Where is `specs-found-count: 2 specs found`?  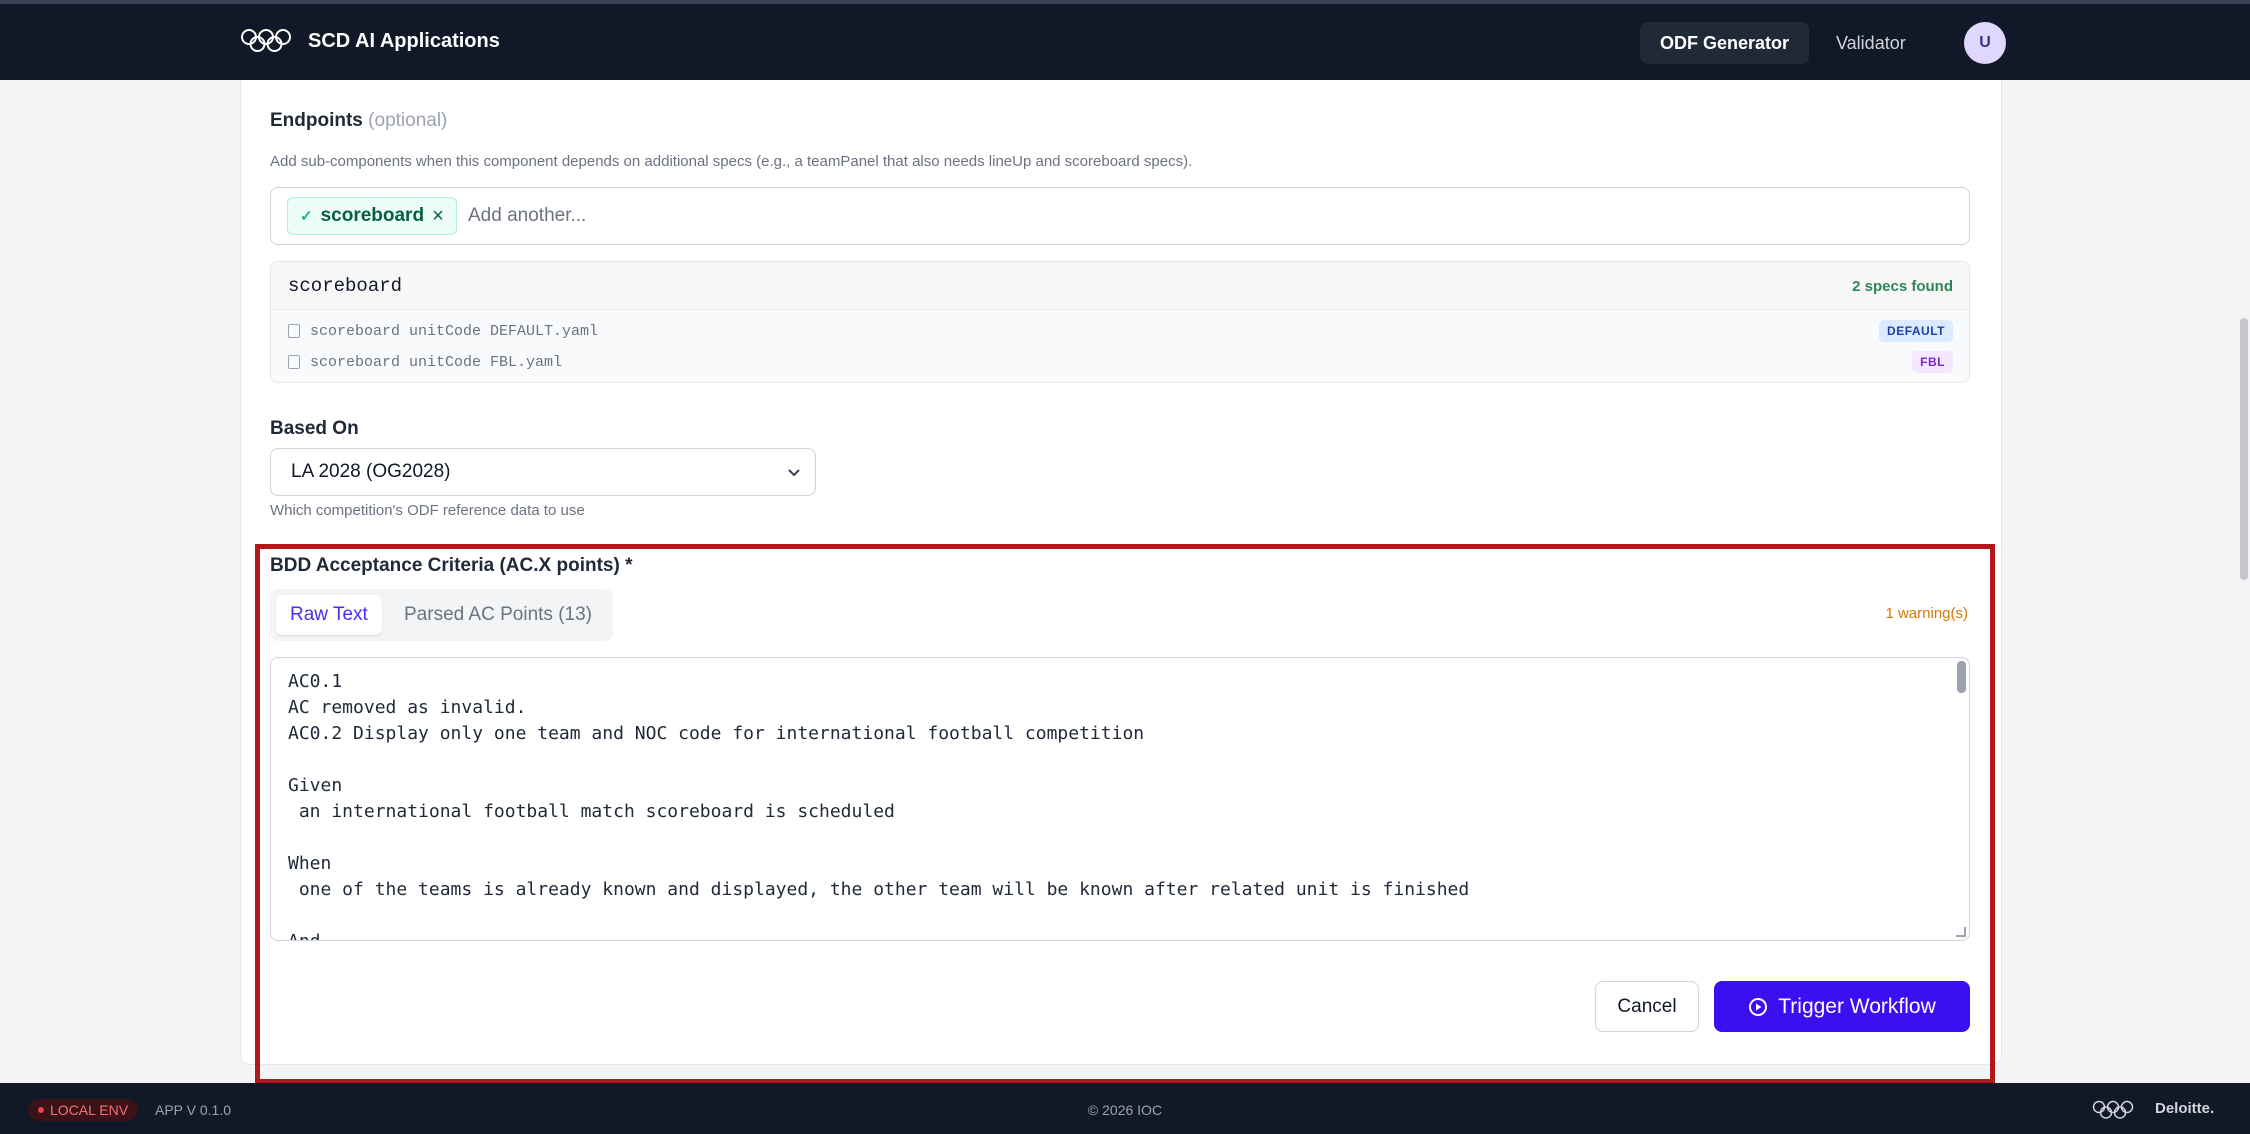
specs-found-count: 2 specs found is located at coordinates (1902, 286).